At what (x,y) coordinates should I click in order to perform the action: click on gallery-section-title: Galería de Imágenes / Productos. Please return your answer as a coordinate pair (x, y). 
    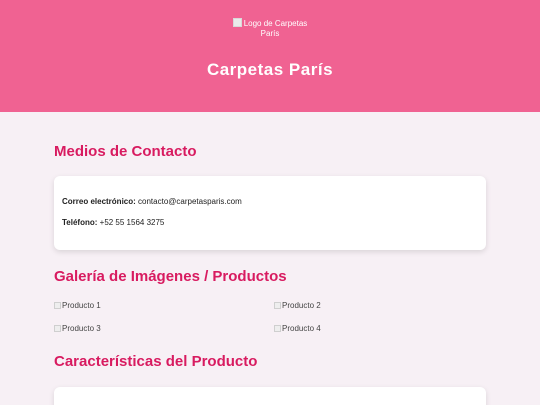
    Looking at the image, I should click on (170, 276).